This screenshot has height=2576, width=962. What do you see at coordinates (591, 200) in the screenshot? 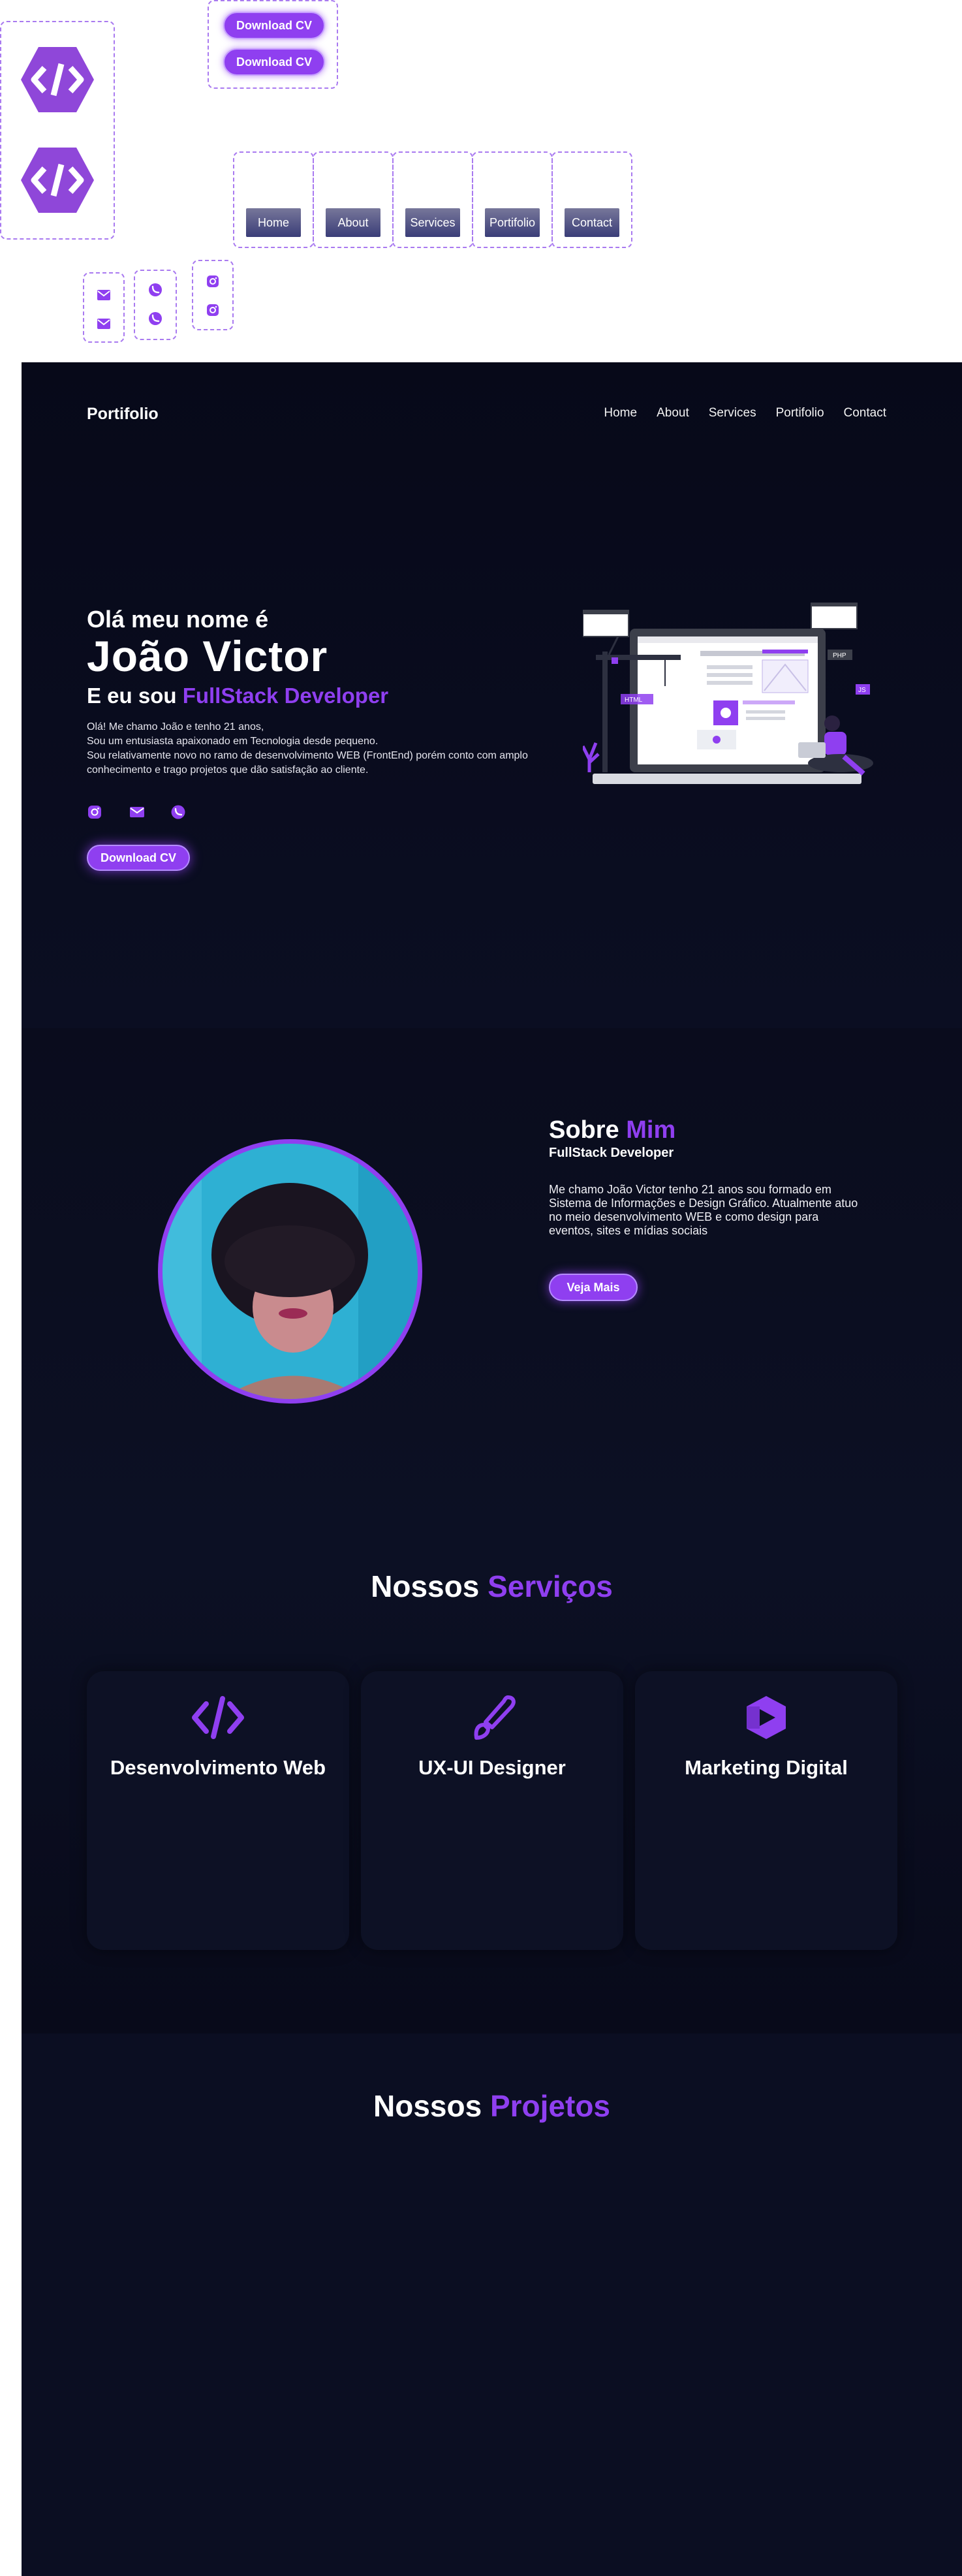
I see `nav-button-frame: Contact` at bounding box center [591, 200].